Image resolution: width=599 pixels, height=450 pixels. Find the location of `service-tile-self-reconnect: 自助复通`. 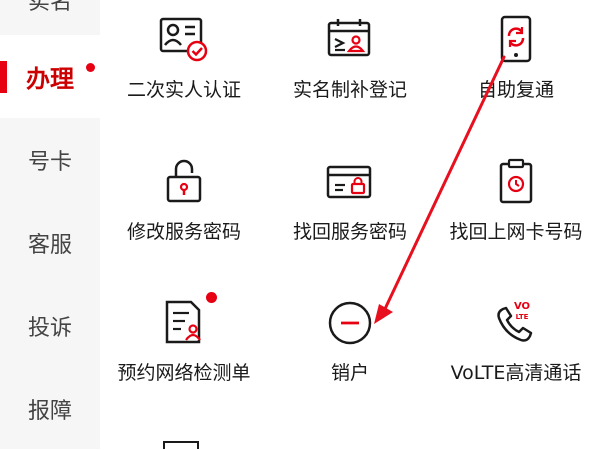

service-tile-self-reconnect: 自助复通 is located at coordinates (516, 68).